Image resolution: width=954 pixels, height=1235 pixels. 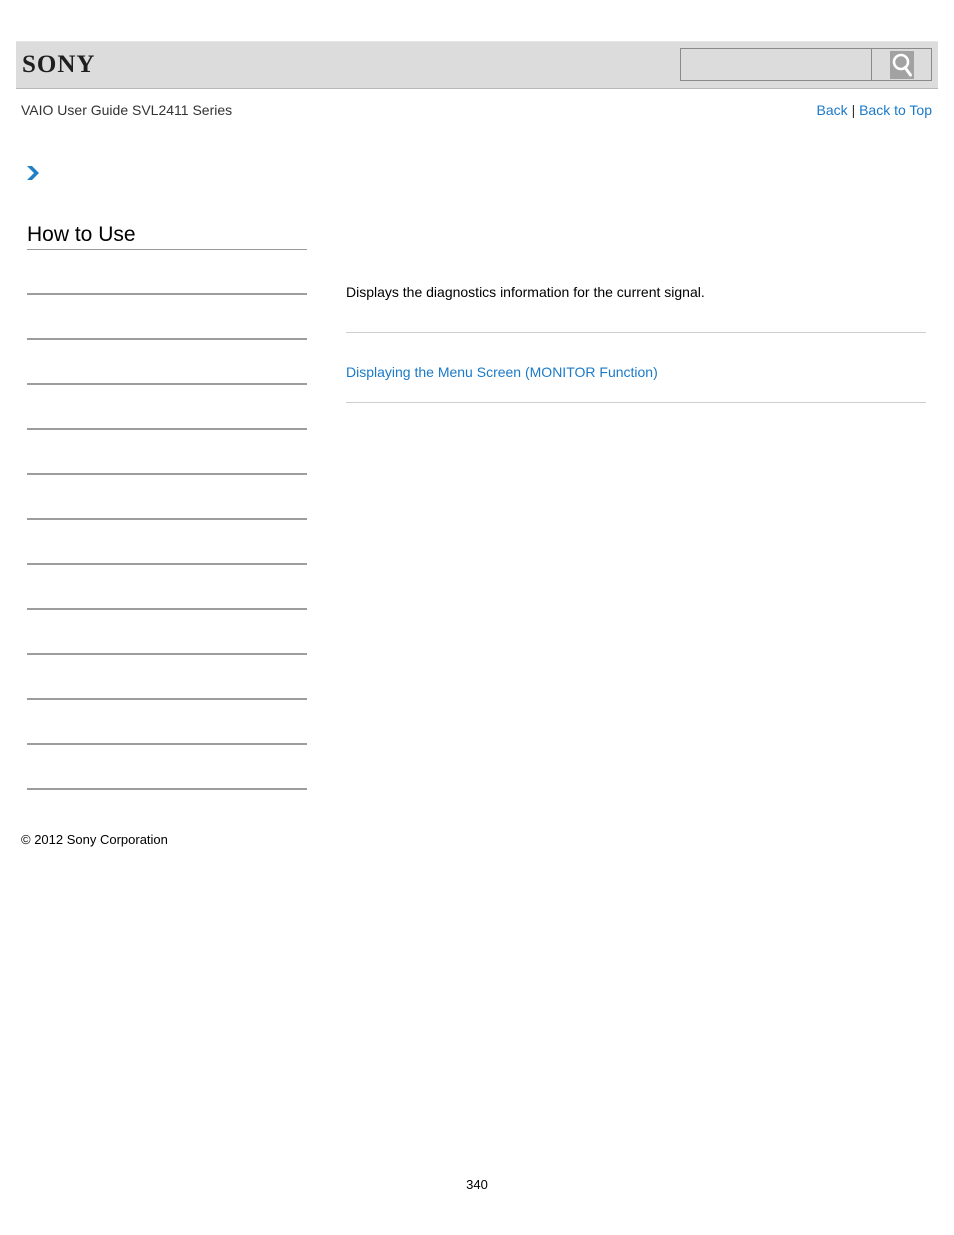 I want to click on guide-title: VAIO User Guide SVL2411 Series, so click(x=127, y=110).